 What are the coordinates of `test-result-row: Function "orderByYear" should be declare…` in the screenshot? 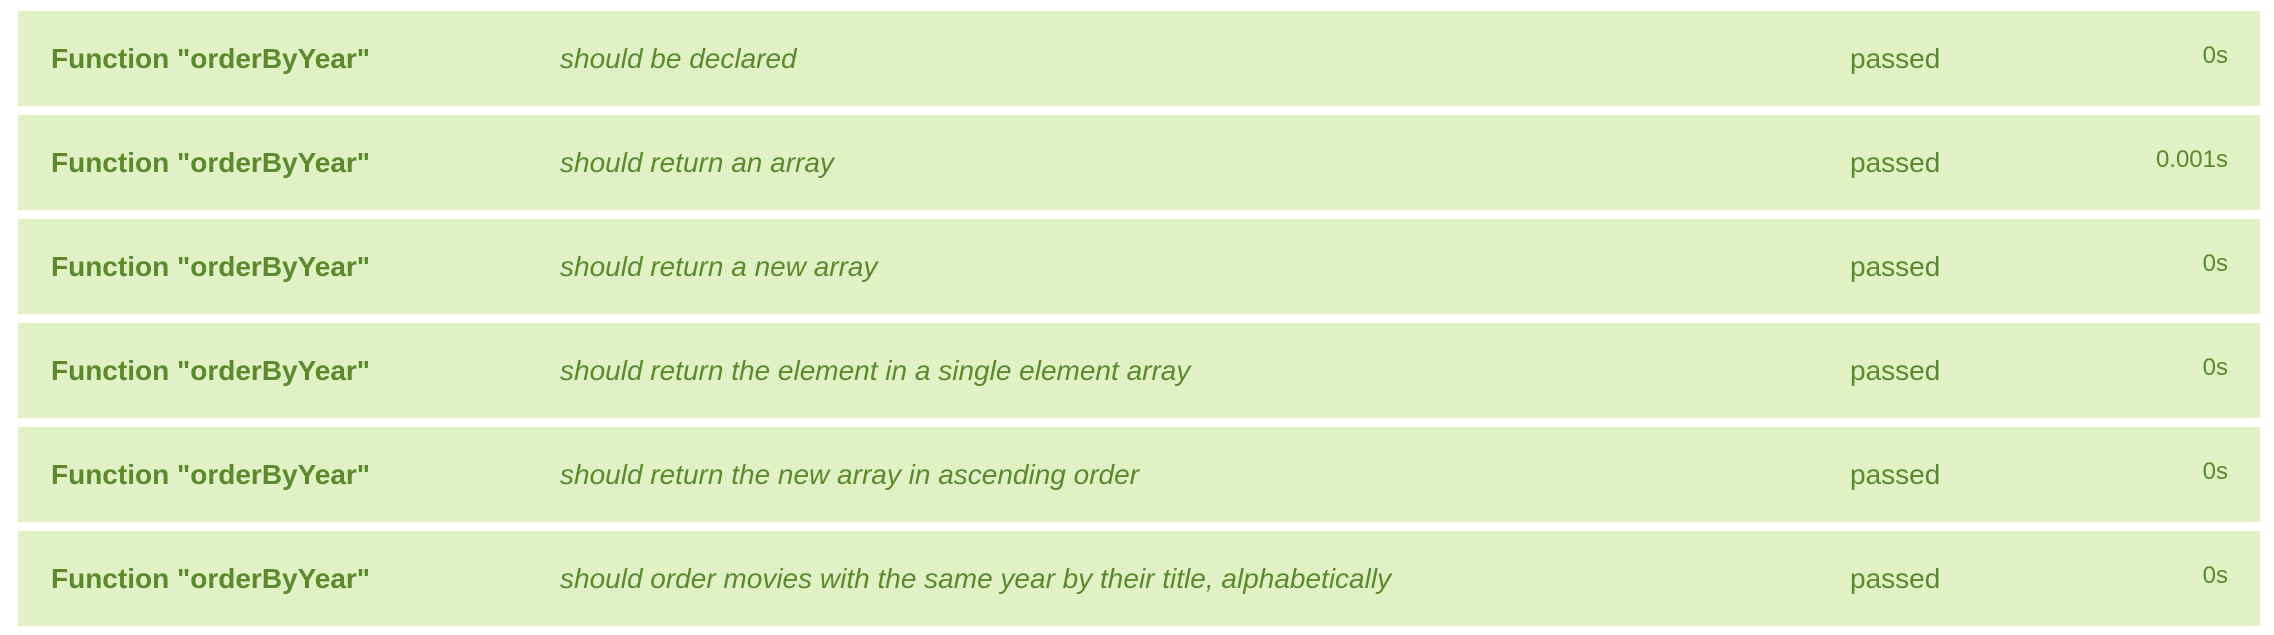 It's located at (1139, 58).